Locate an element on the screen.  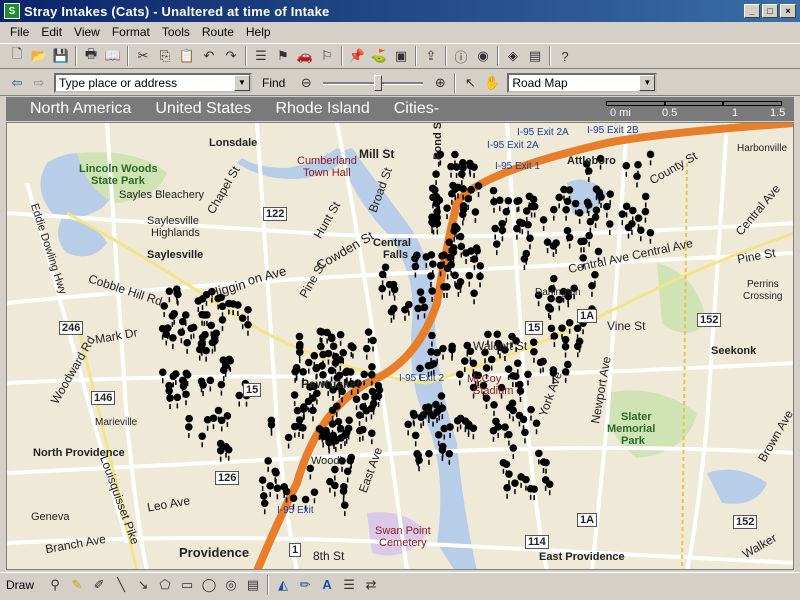
forward-arrow-icon: ⇨ is located at coordinates (39, 83).